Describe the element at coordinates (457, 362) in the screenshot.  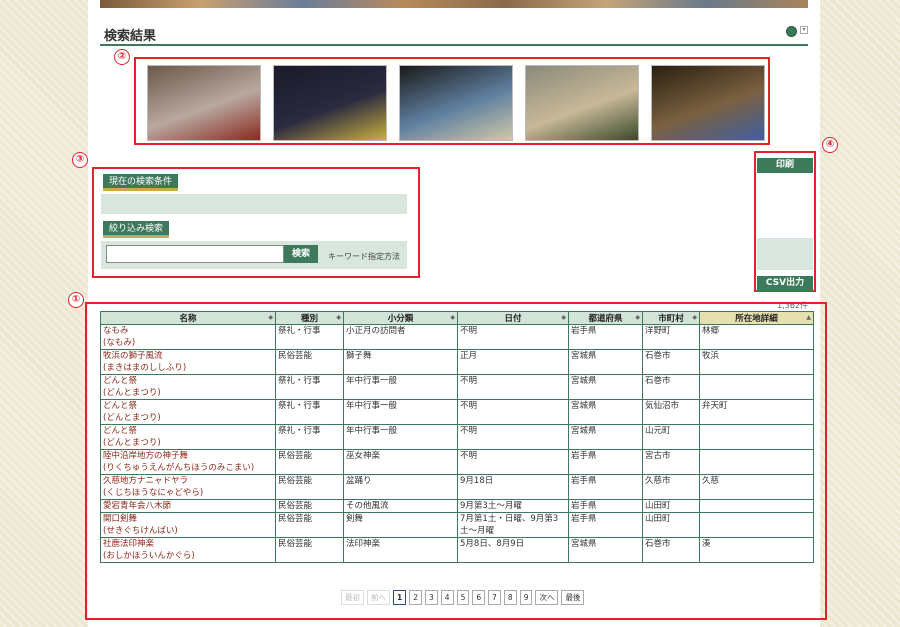
I see `table-row: 牧浜の獅子風流 (まきはまのししふり) 民俗芸能 獅子舞 正月 宮城県 石巻市 牧浜` at that location.